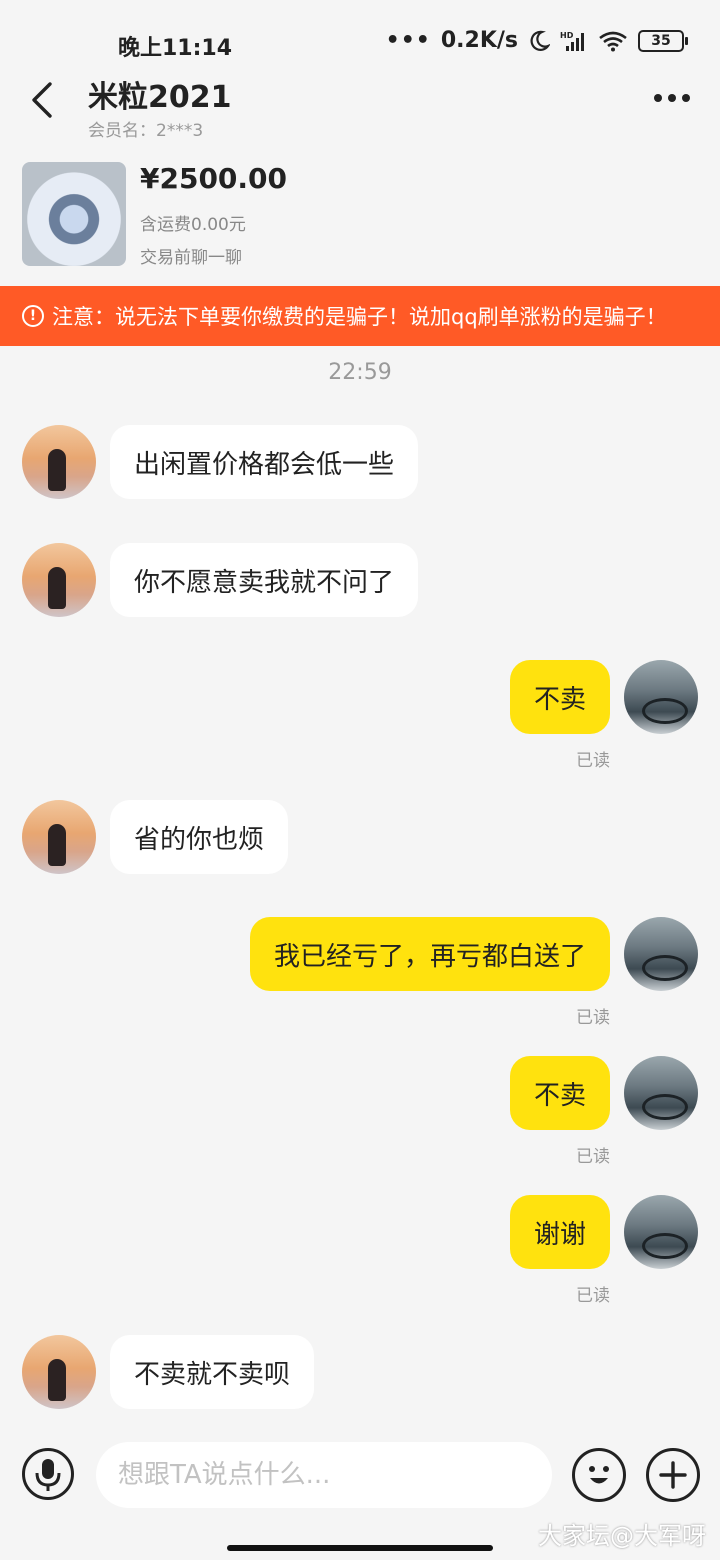  Describe the element at coordinates (193, 225) in the screenshot. I see `shipping-fee: 含运费0.00元` at that location.